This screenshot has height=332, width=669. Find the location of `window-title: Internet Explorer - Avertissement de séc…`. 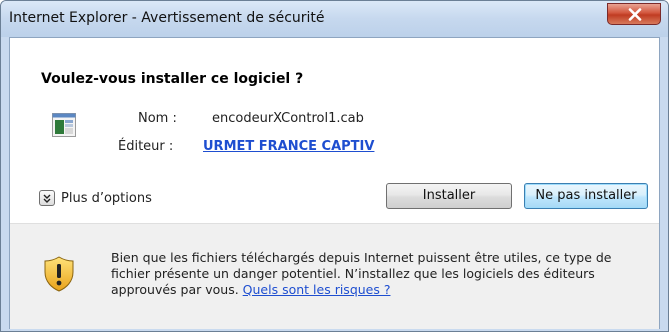

window-title: Internet Explorer - Avertissement de séc… is located at coordinates (167, 18).